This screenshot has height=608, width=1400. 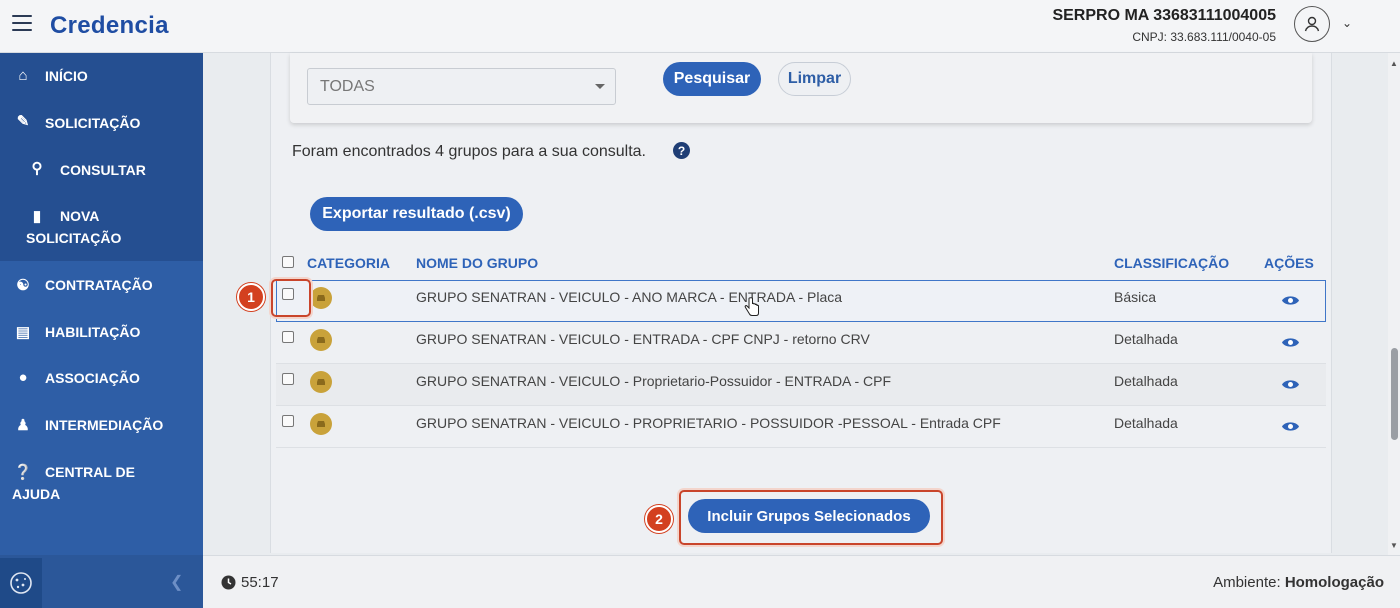 I want to click on cookie-icon, so click(x=21, y=583).